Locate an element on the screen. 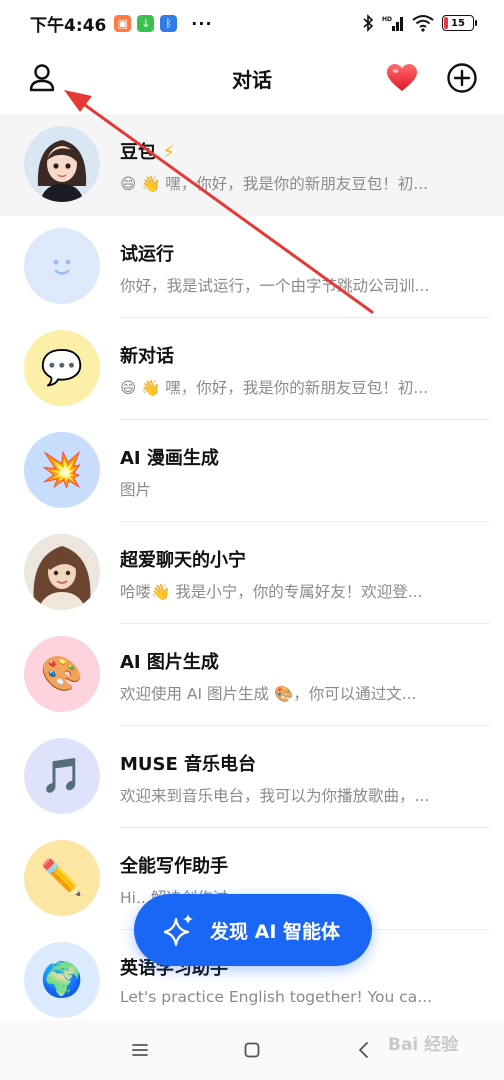 The width and height of the screenshot is (504, 1080). avatar-globe: 🌍 is located at coordinates (62, 980).